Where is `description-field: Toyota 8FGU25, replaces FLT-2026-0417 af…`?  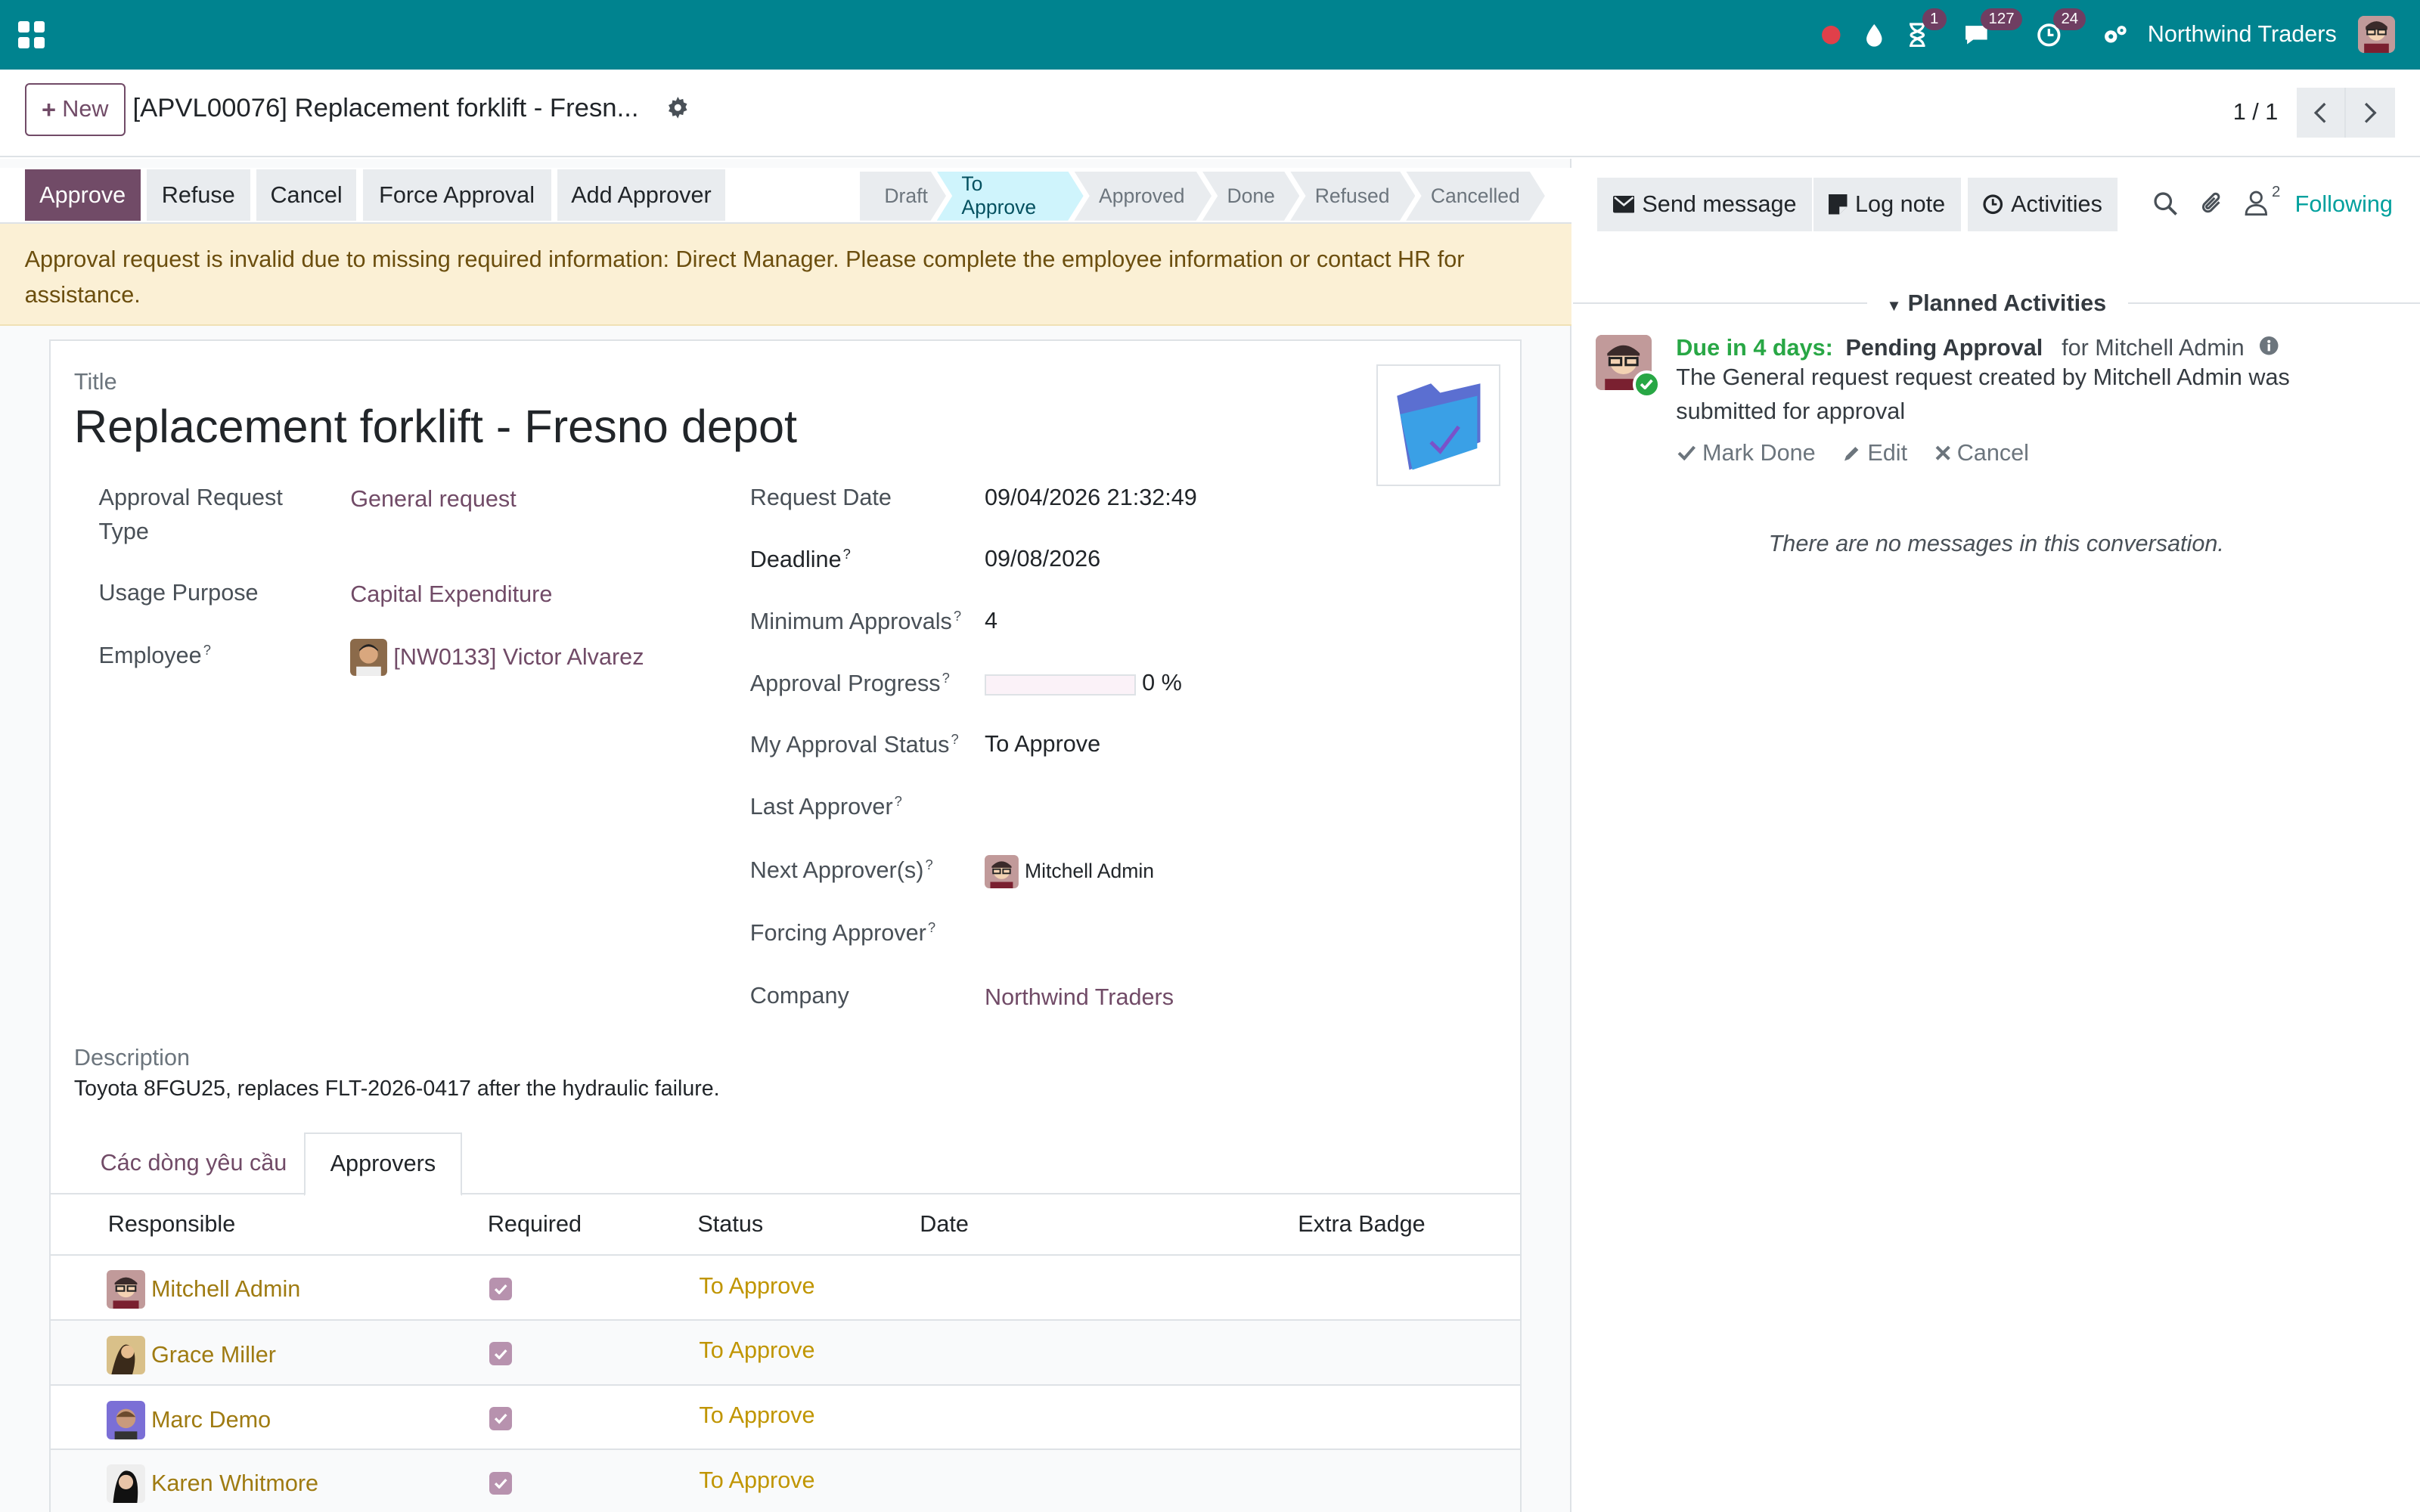 description-field: Toyota 8FGU25, replaces FLT-2026-0417 af… is located at coordinates (397, 1089).